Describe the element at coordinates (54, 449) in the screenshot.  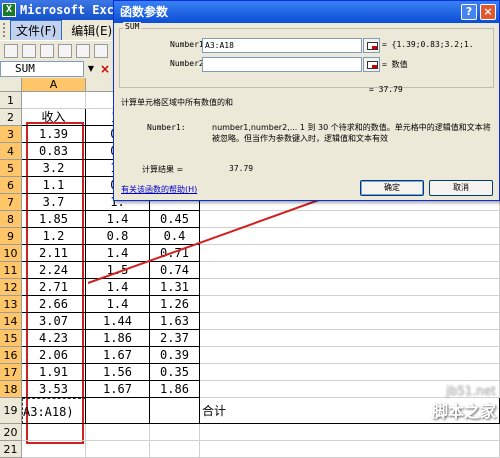
I see `cell-a21` at that location.